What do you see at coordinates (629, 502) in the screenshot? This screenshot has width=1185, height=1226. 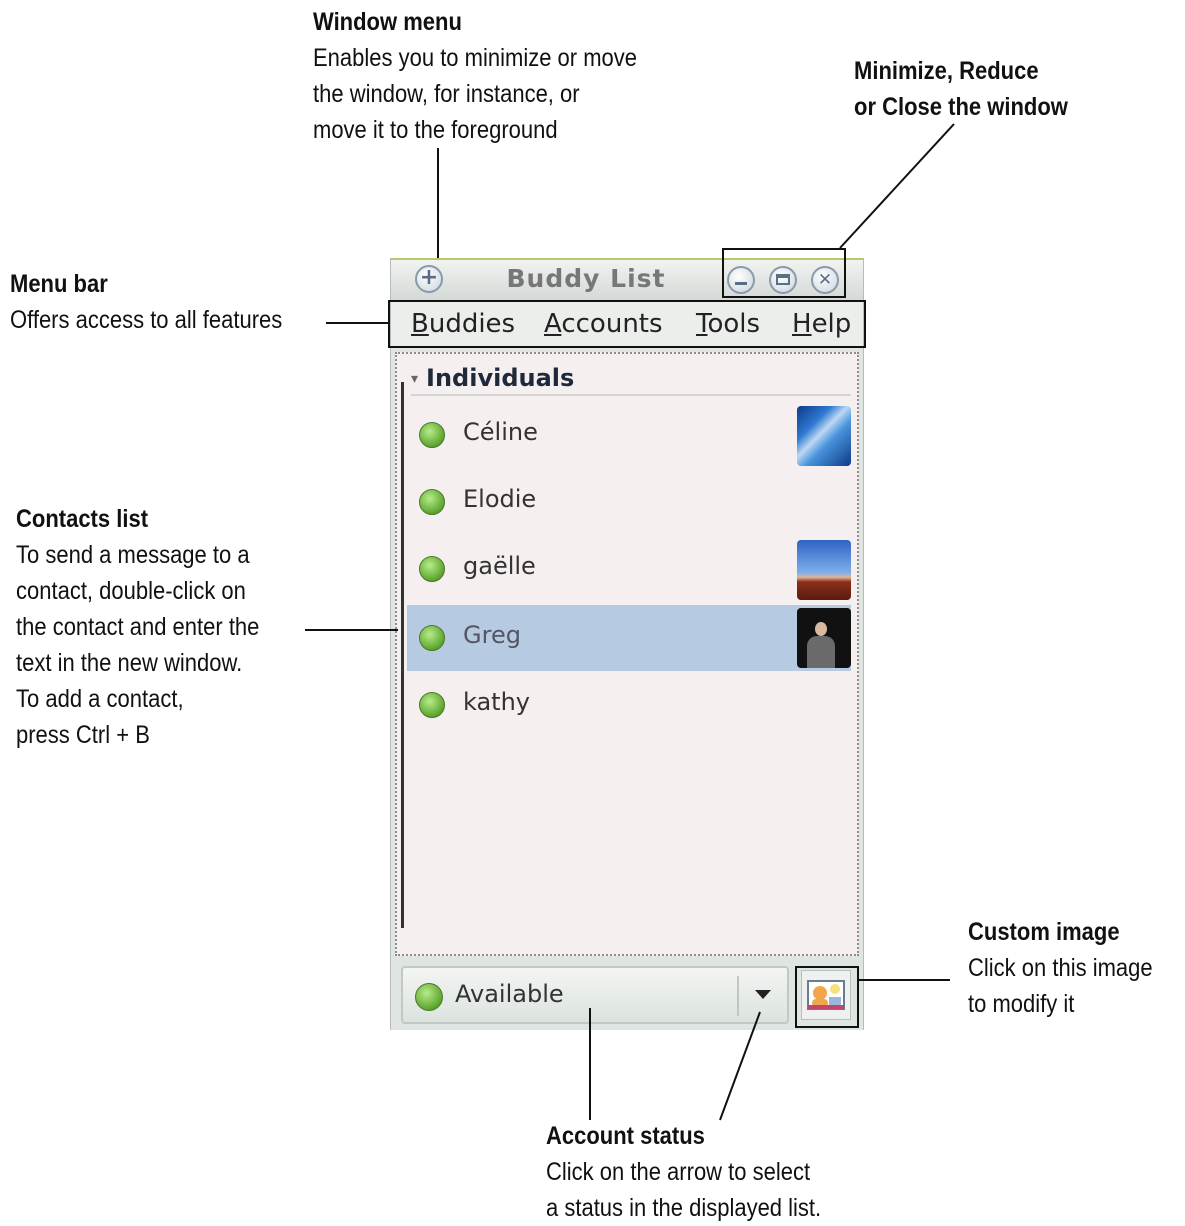 I see `contact-row: Elodie` at bounding box center [629, 502].